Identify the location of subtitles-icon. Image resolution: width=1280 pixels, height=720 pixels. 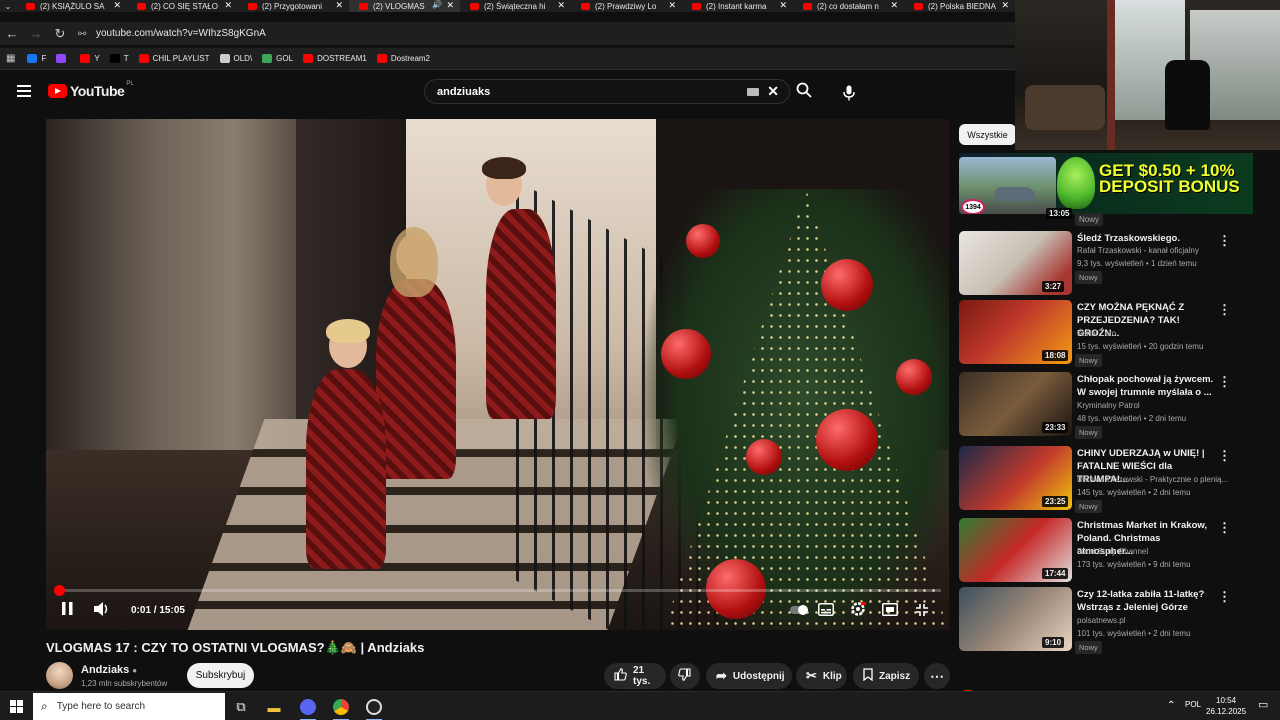
(826, 611).